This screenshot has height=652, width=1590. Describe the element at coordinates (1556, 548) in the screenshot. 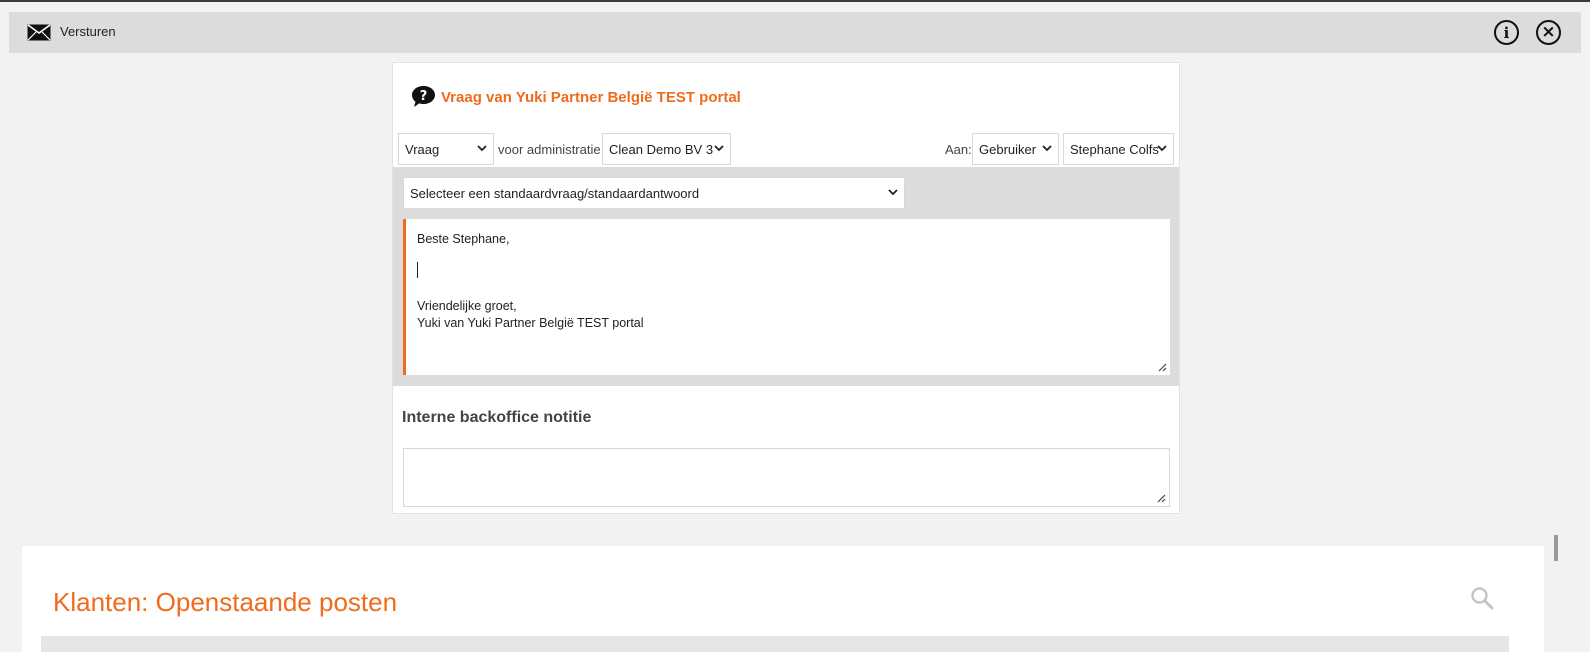

I see `scrollbar-thumb` at that location.